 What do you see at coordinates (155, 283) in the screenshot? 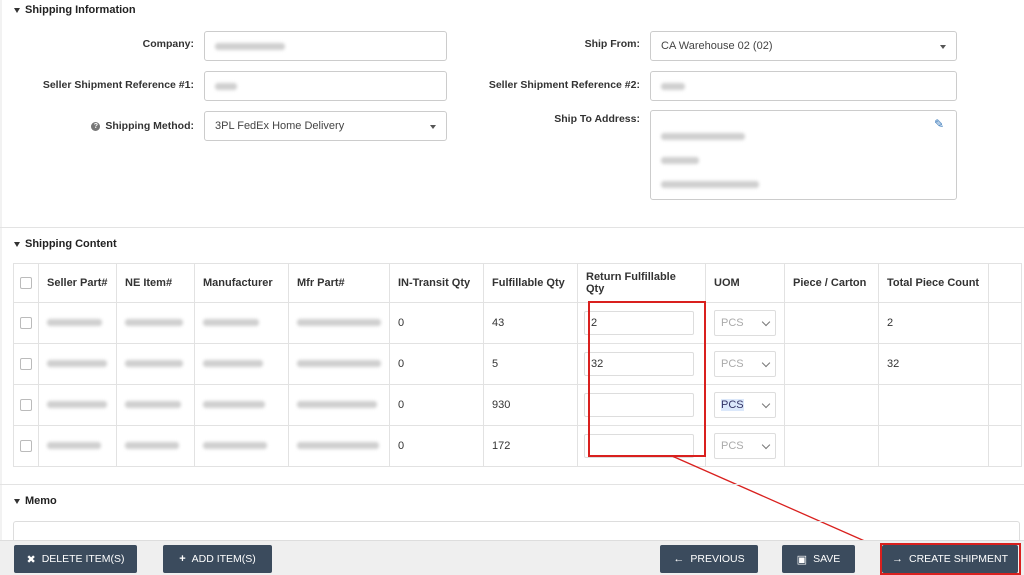
I see `col-ne-item: NE Item#` at bounding box center [155, 283].